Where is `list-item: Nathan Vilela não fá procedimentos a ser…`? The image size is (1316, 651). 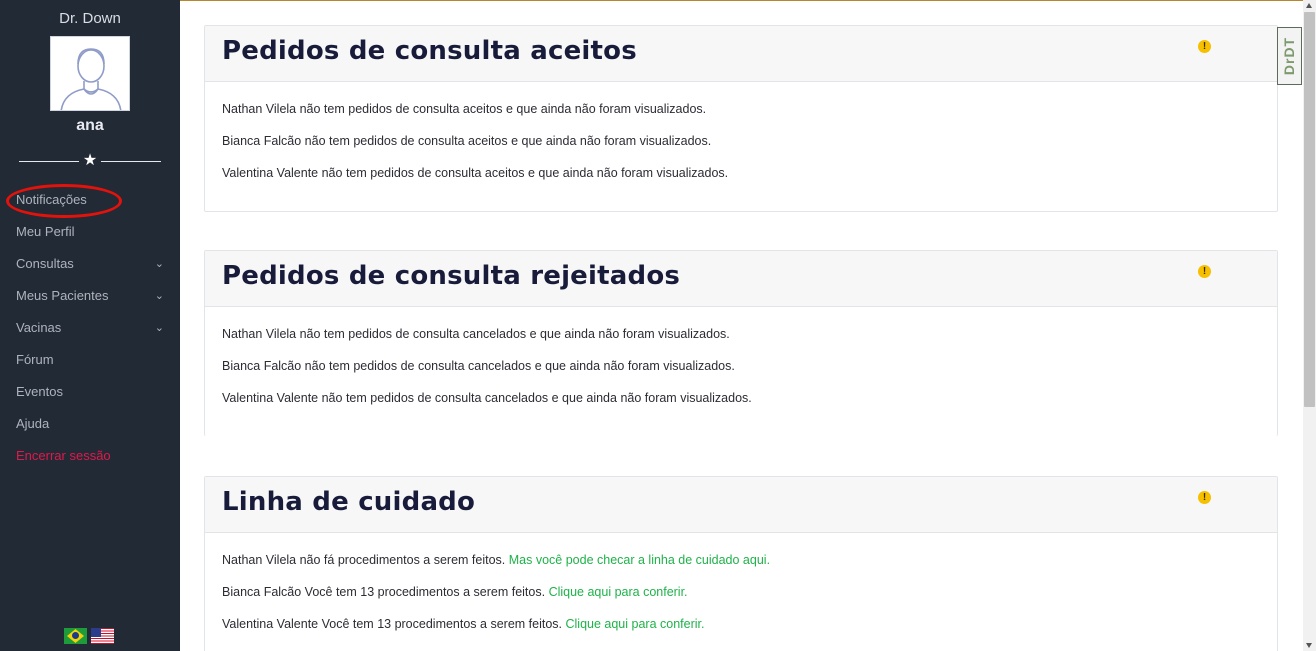
list-item: Nathan Vilela não fá procedimentos a ser… is located at coordinates (741, 567).